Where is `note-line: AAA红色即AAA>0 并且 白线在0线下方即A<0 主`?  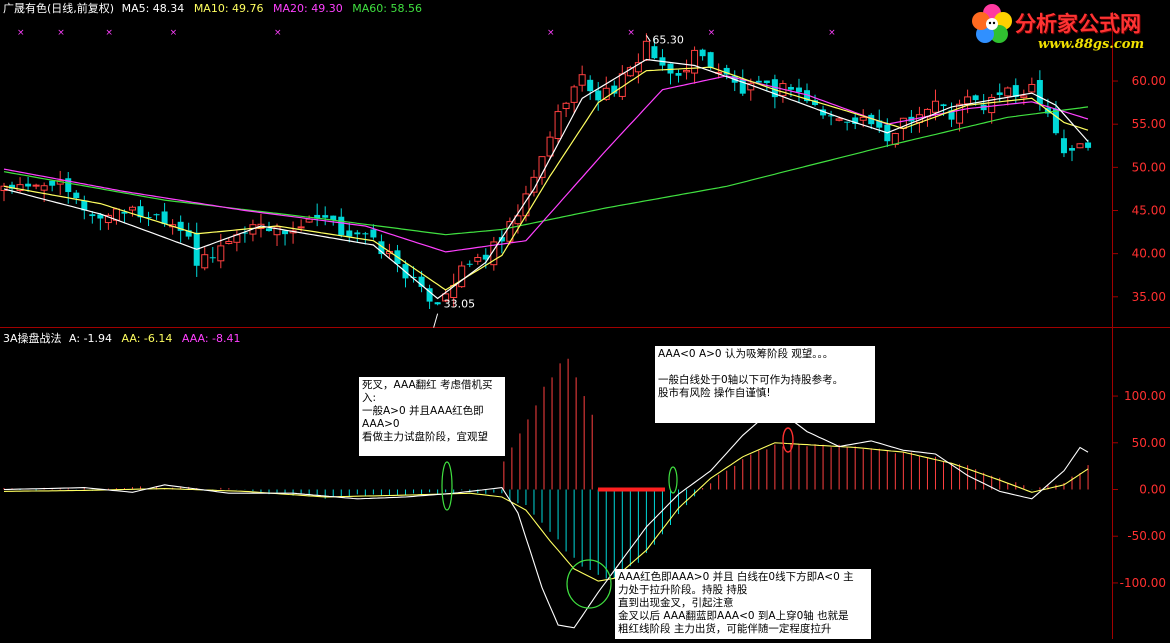 note-line: AAA红色即AAA>0 并且 白线在0线下方即A<0 主 is located at coordinates (736, 577).